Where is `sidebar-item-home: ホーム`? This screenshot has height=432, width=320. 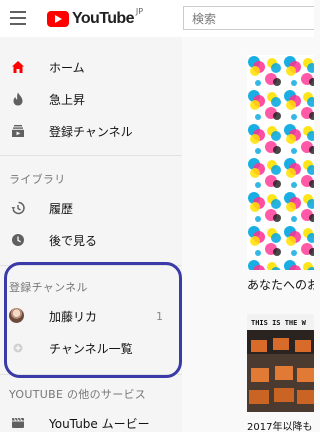 sidebar-item-home: ホーム is located at coordinates (91, 67).